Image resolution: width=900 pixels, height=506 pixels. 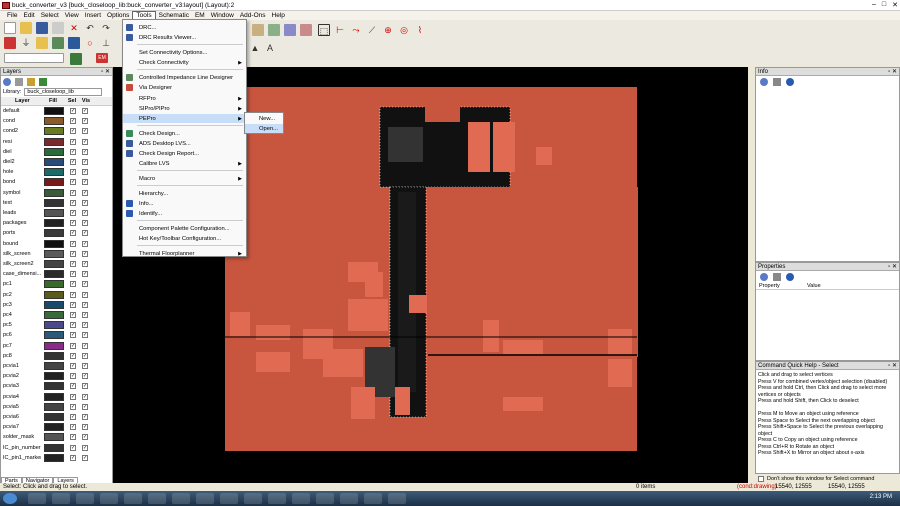 I want to click on menu-em: EM, so click(x=200, y=15).